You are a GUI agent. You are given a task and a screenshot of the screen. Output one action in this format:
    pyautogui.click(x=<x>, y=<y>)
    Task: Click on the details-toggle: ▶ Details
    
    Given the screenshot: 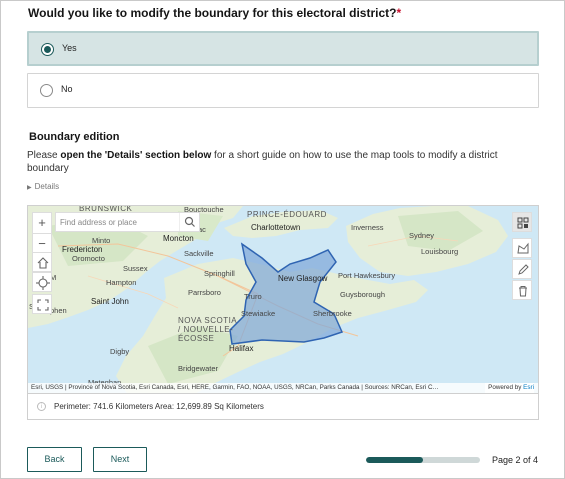 What is the action you would take?
    pyautogui.click(x=43, y=186)
    